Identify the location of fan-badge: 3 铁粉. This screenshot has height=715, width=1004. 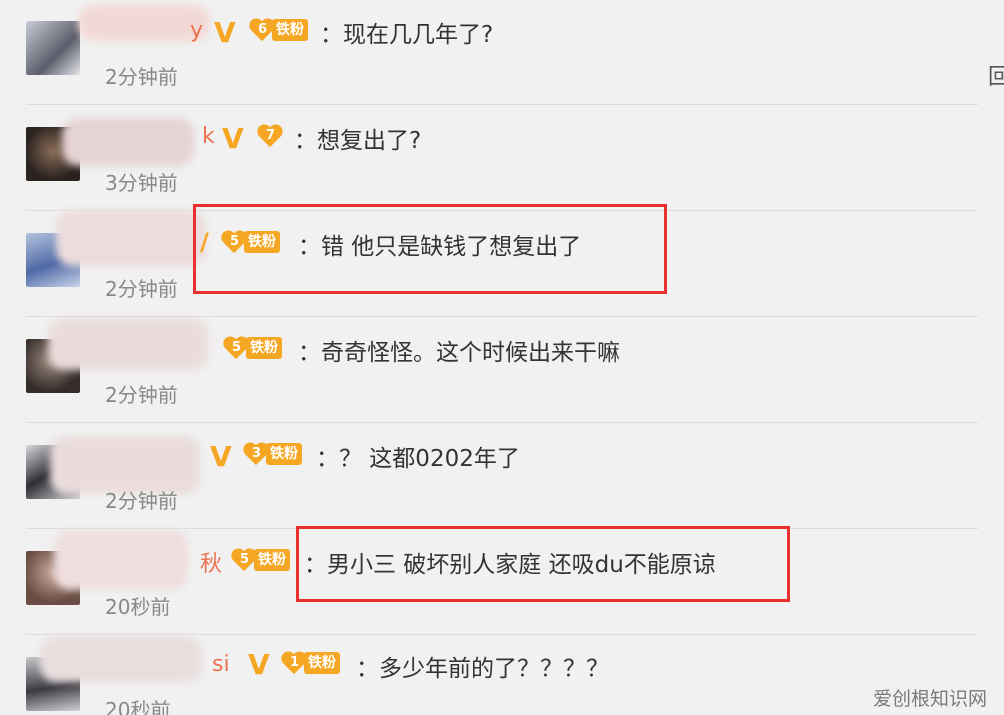
(273, 454).